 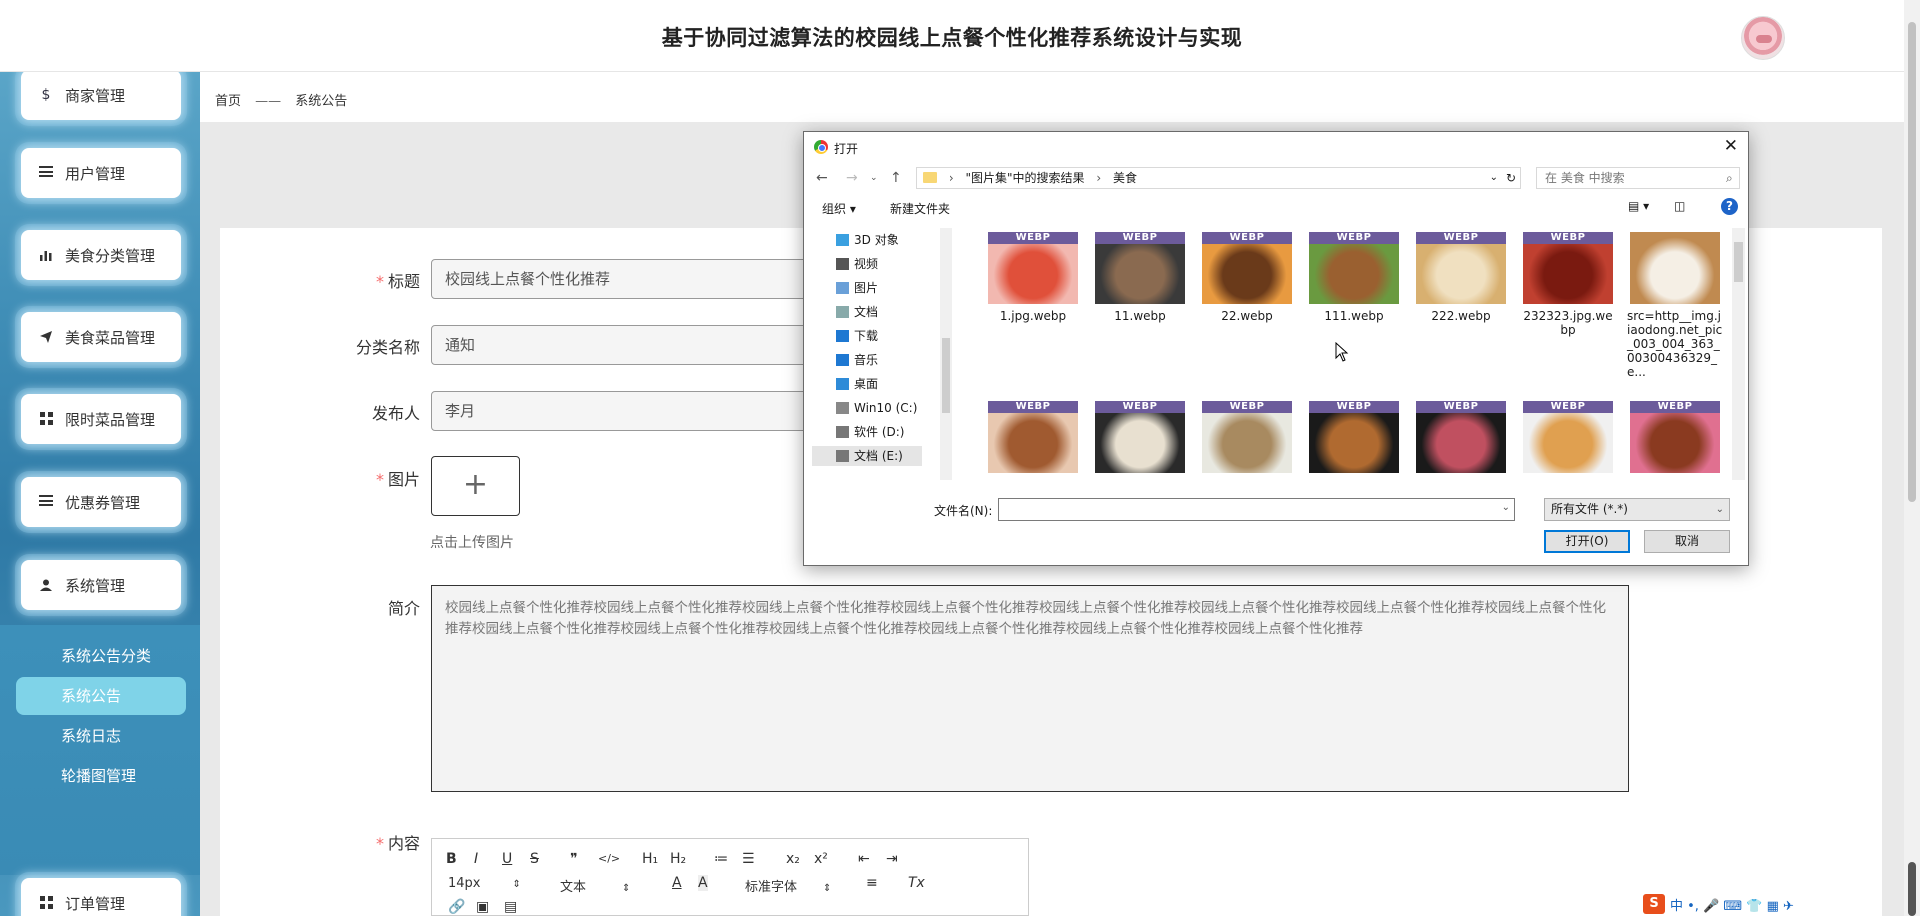 What do you see at coordinates (839, 208) in the screenshot?
I see `organize-menu: 组织 ▾` at bounding box center [839, 208].